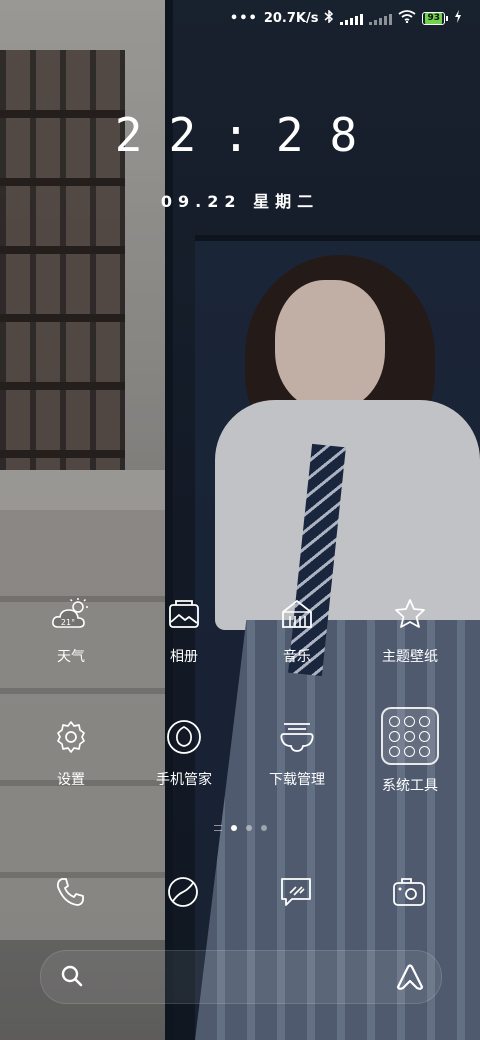 The height and width of the screenshot is (1040, 480). Describe the element at coordinates (410, 614) in the screenshot. I see `theme-star-icon` at that location.